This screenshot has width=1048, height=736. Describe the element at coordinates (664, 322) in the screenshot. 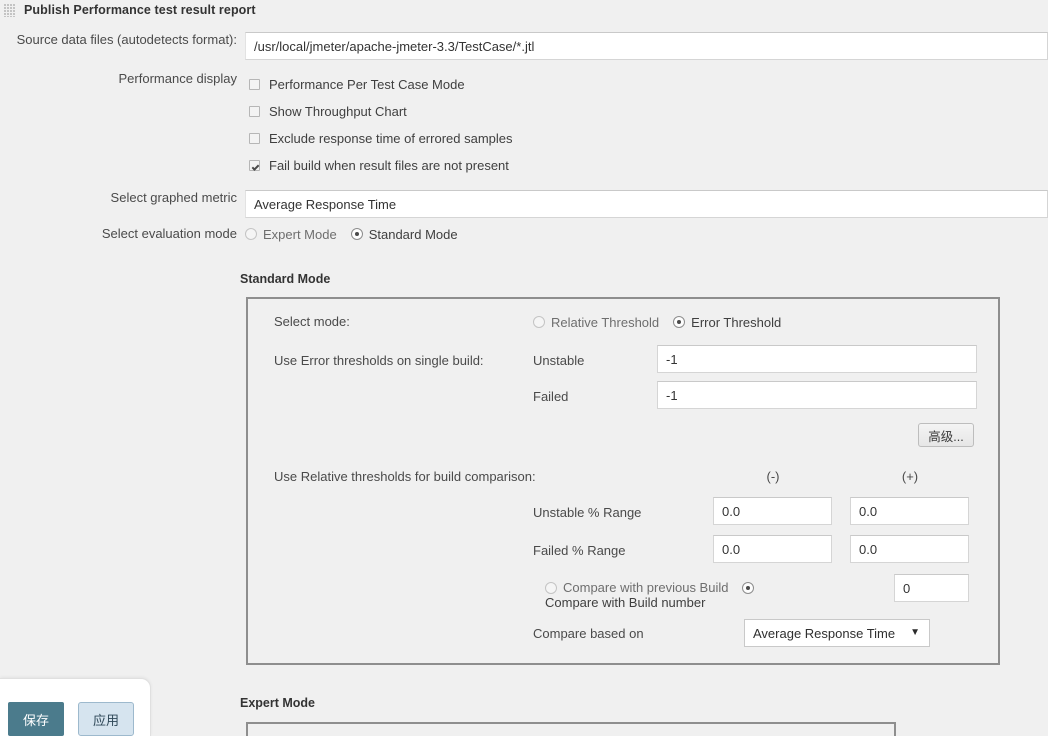

I see `select-mode-radio-group: Relative Threshold Error Threshold` at that location.